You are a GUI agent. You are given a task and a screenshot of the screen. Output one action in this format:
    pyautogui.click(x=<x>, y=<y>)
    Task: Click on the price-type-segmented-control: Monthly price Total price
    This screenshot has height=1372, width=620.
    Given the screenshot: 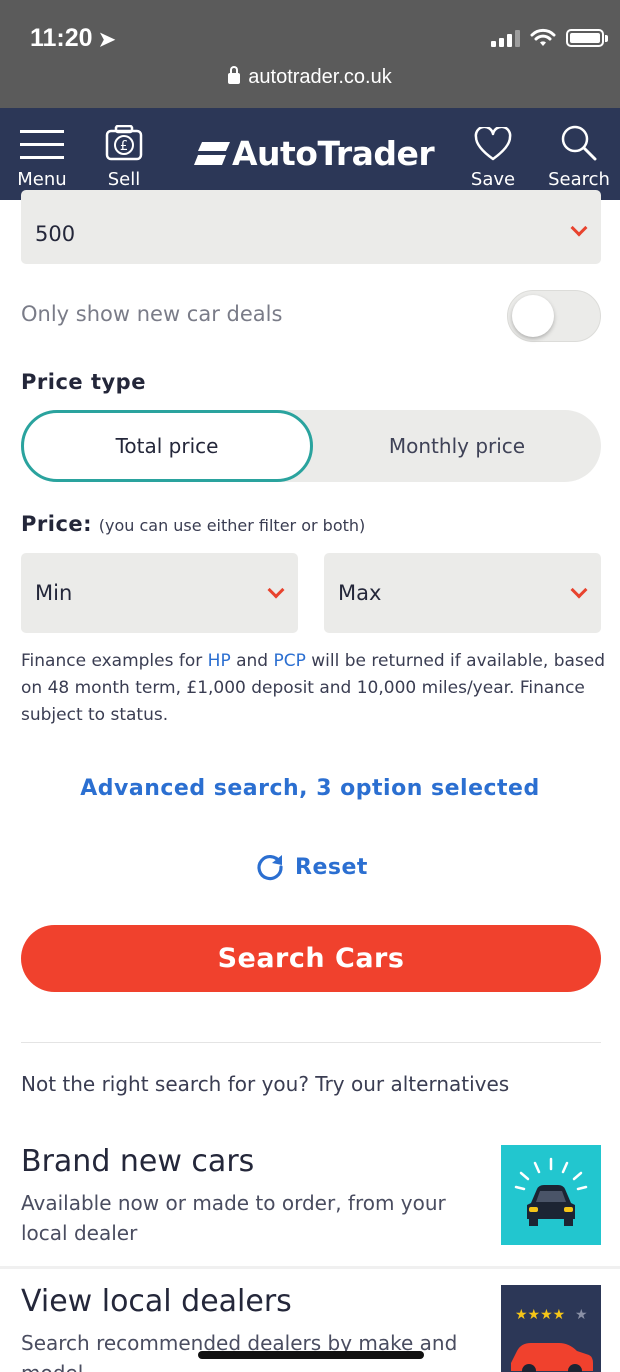 What is the action you would take?
    pyautogui.click(x=311, y=446)
    